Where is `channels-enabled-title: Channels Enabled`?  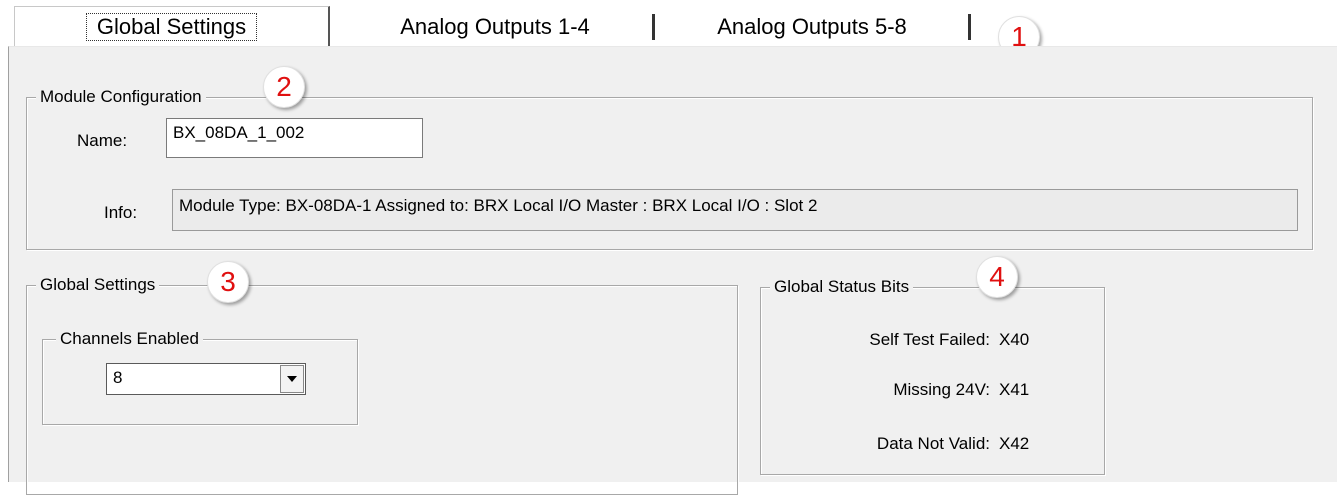
channels-enabled-title: Channels Enabled is located at coordinates (129, 339).